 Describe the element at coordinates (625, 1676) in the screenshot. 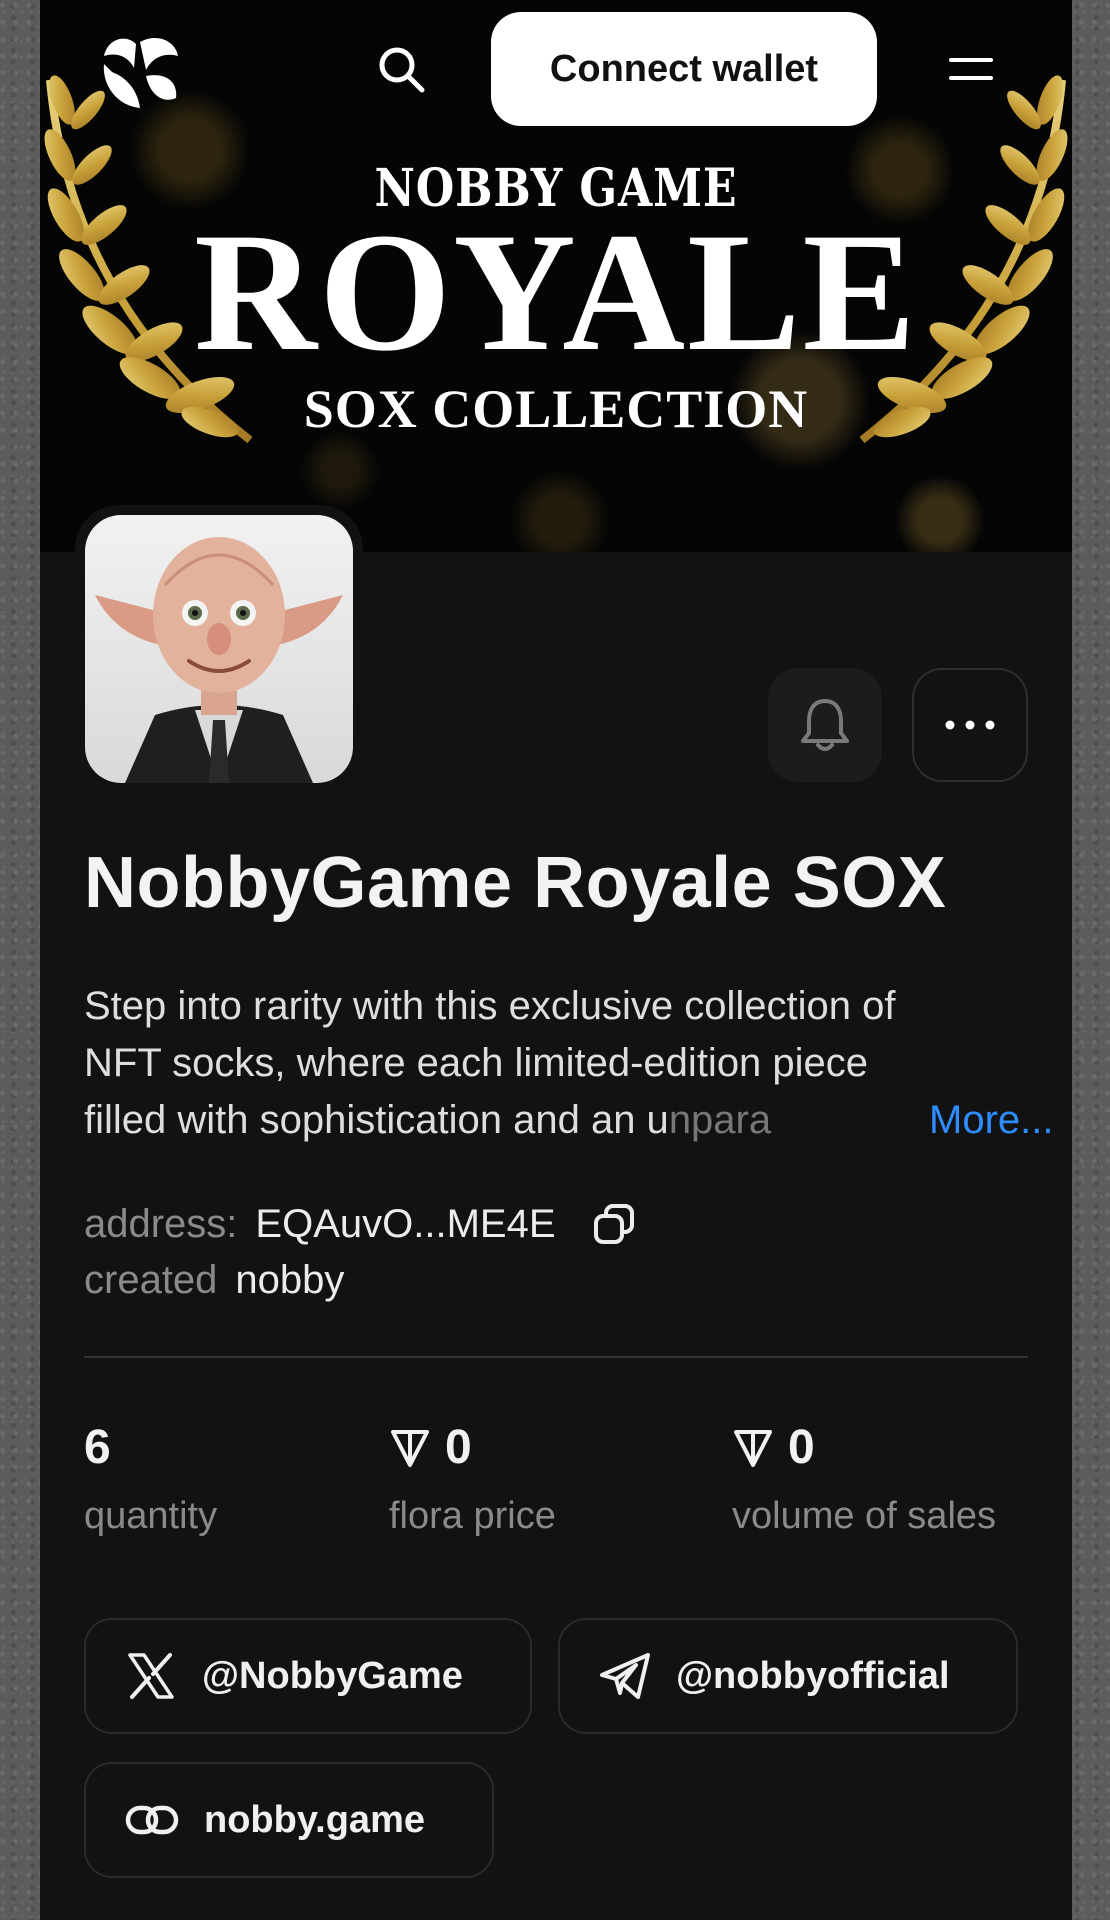

I see `telegram-icon` at that location.